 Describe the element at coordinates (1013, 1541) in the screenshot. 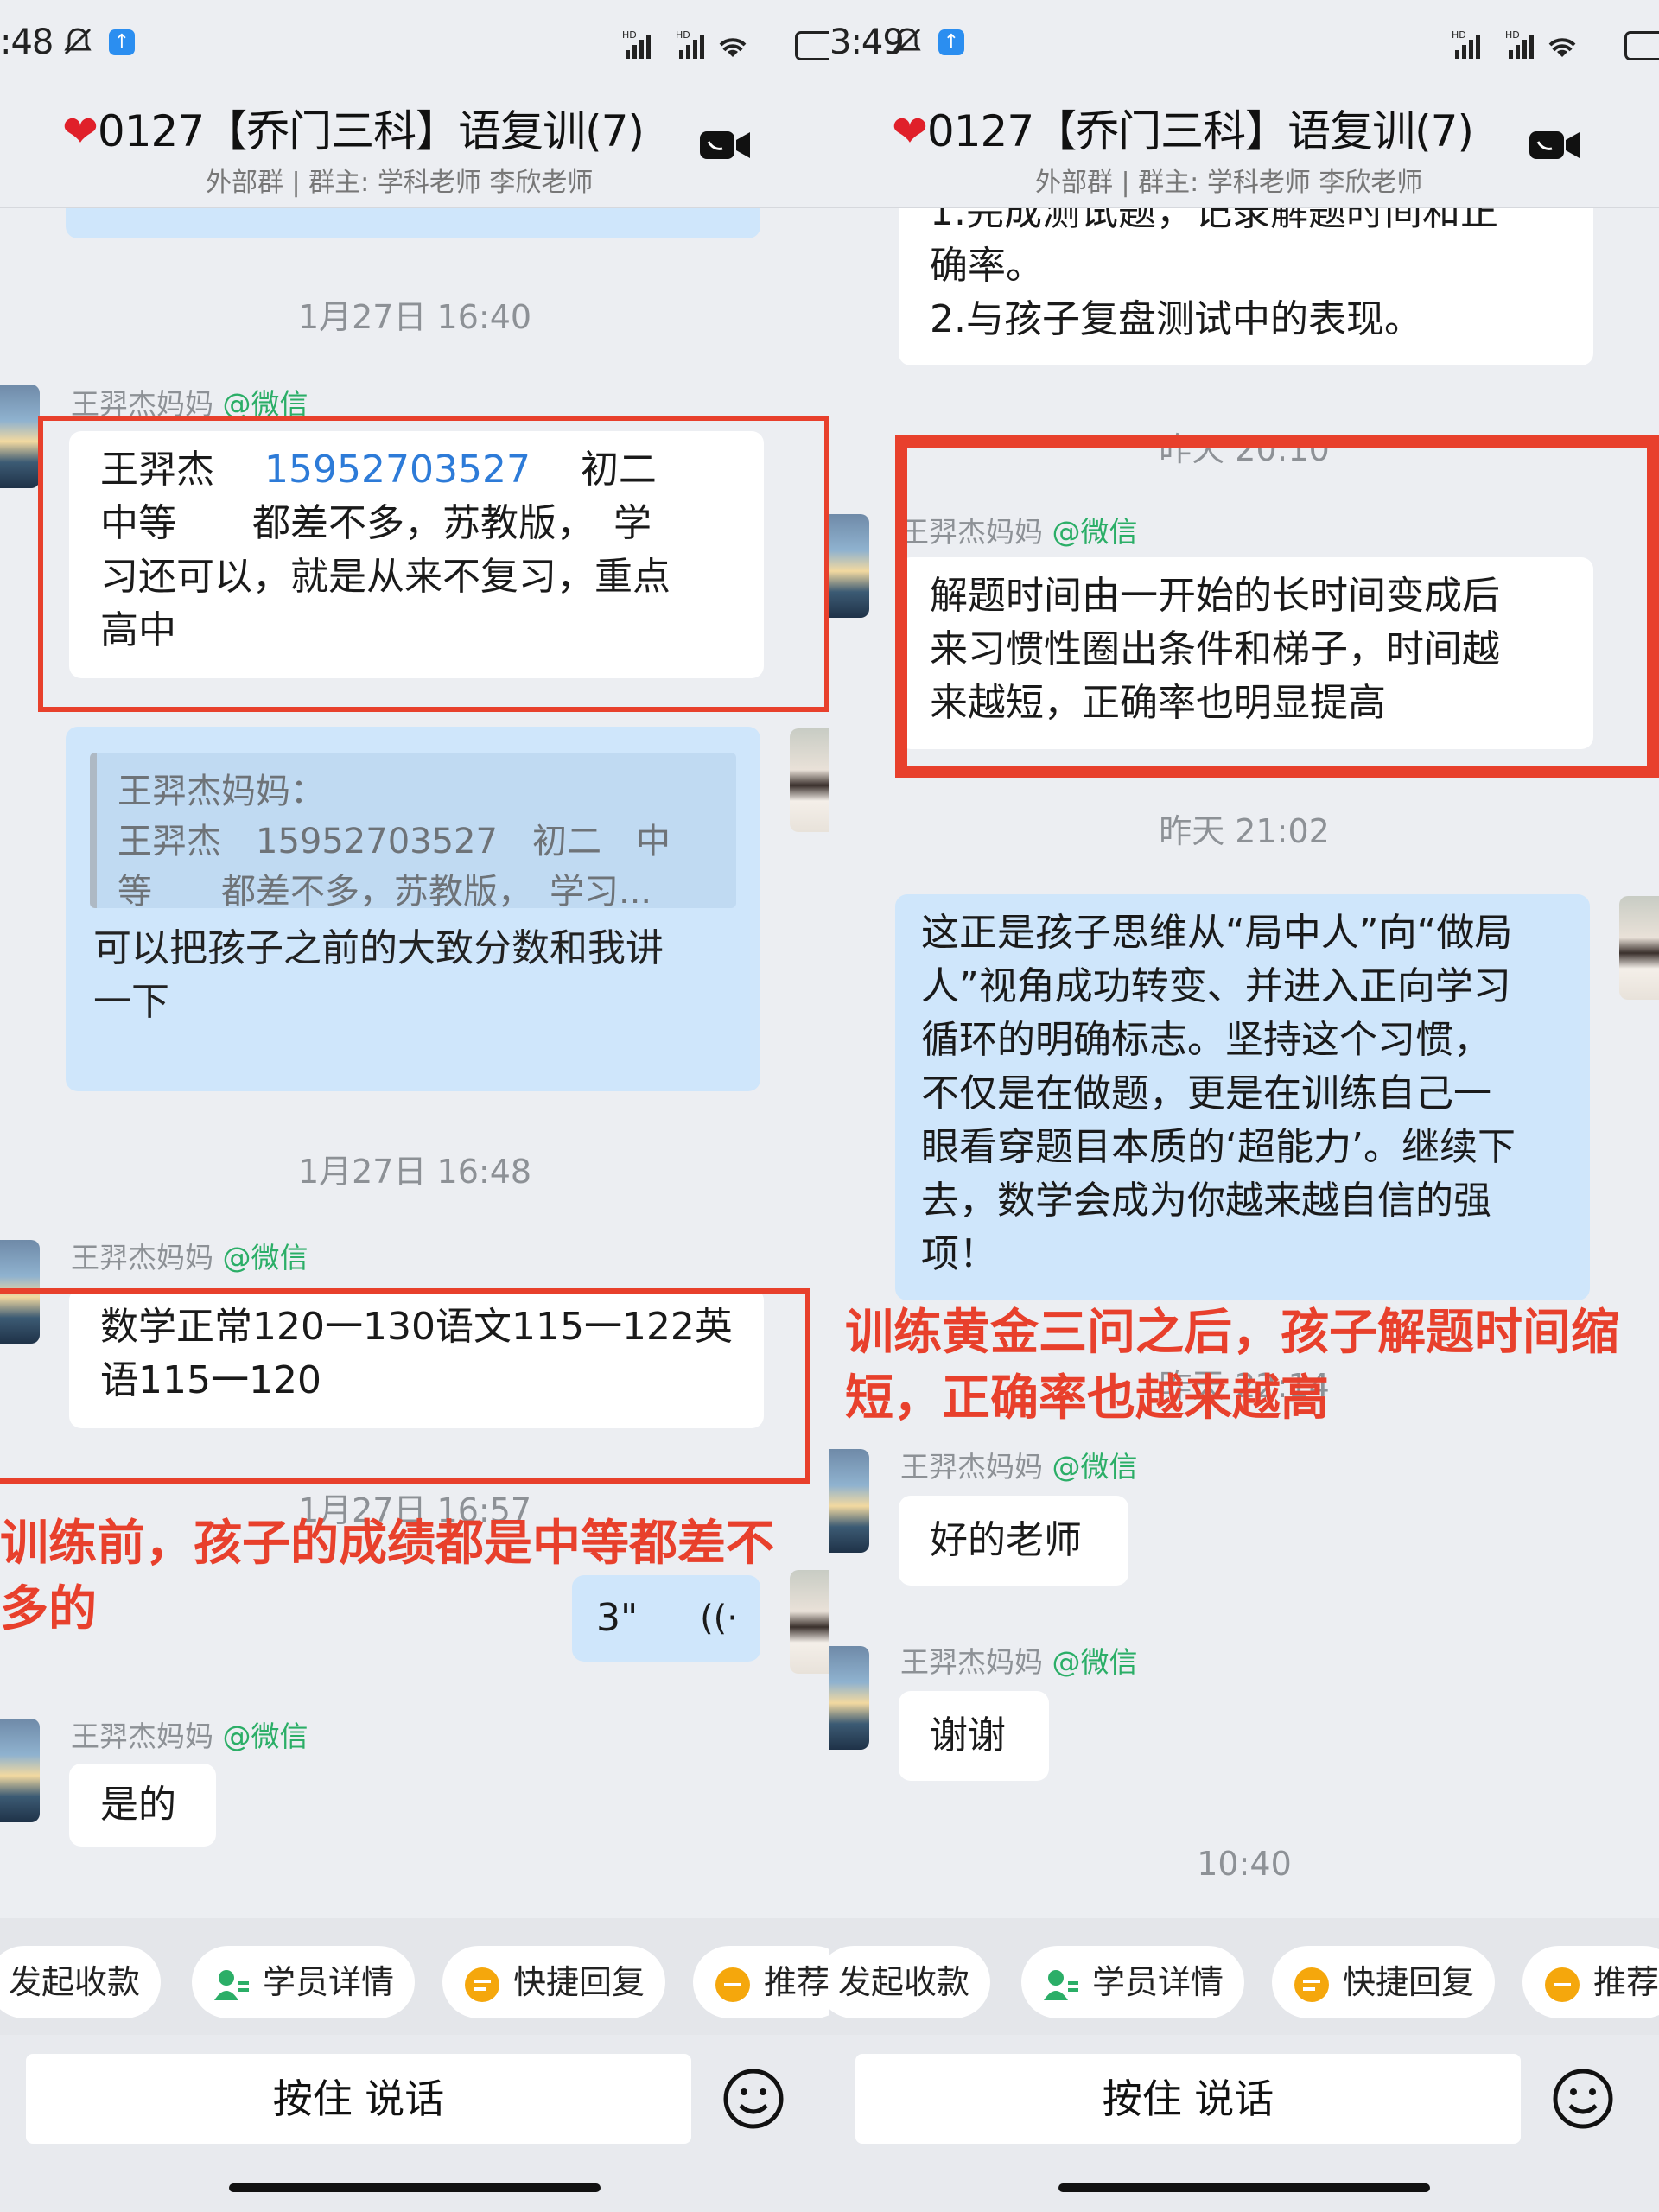

I see `message-bubble: 好的老师` at that location.